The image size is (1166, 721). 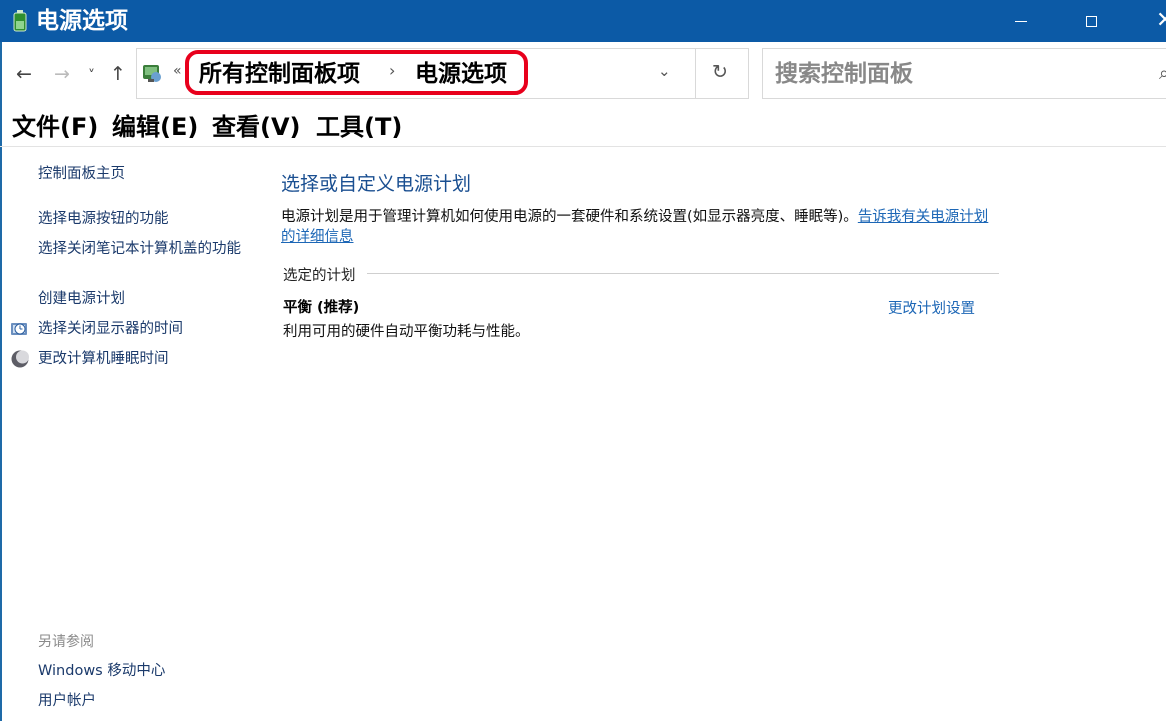 I want to click on address-overflow-icon: «, so click(x=177, y=71).